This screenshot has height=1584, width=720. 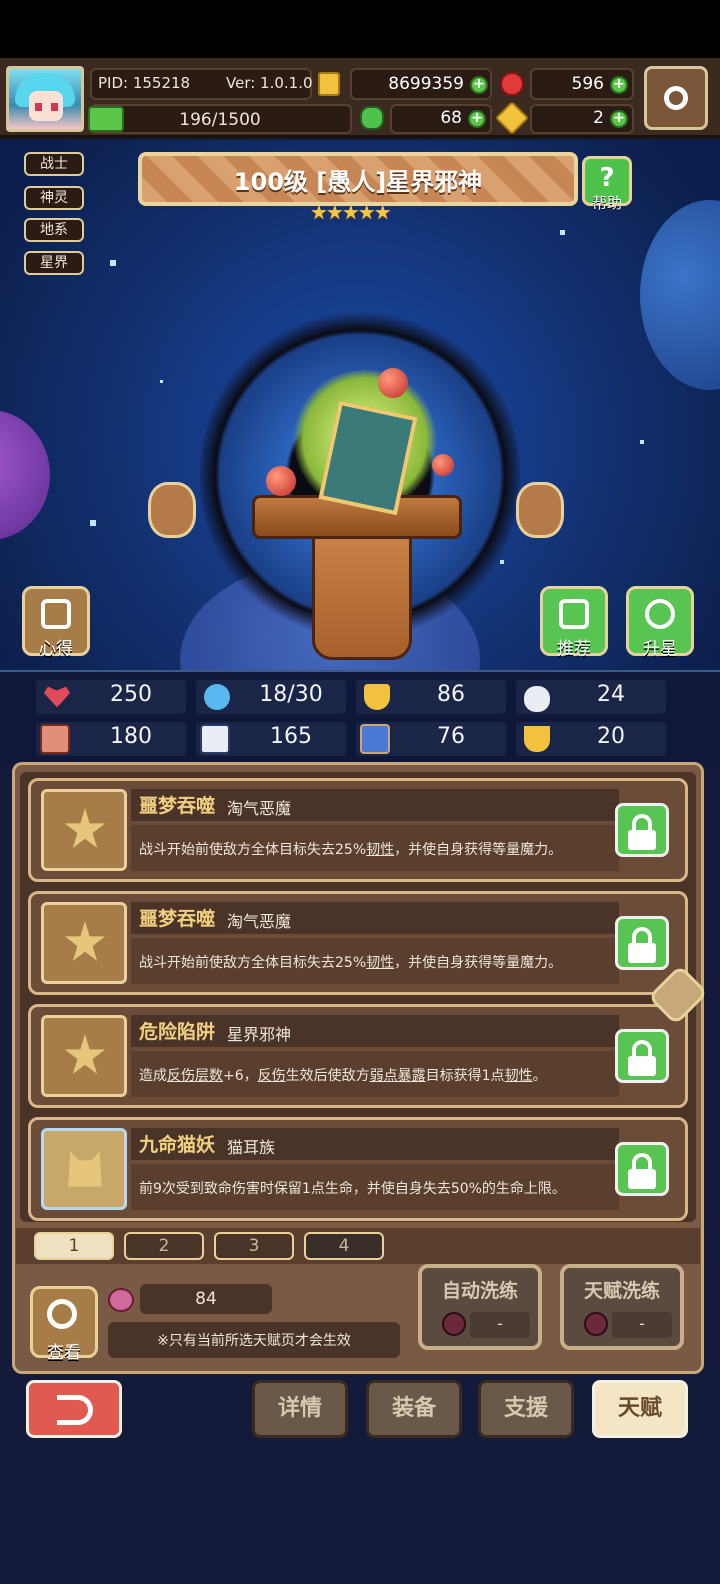 What do you see at coordinates (54, 198) in the screenshot?
I see `category-type: 神灵` at bounding box center [54, 198].